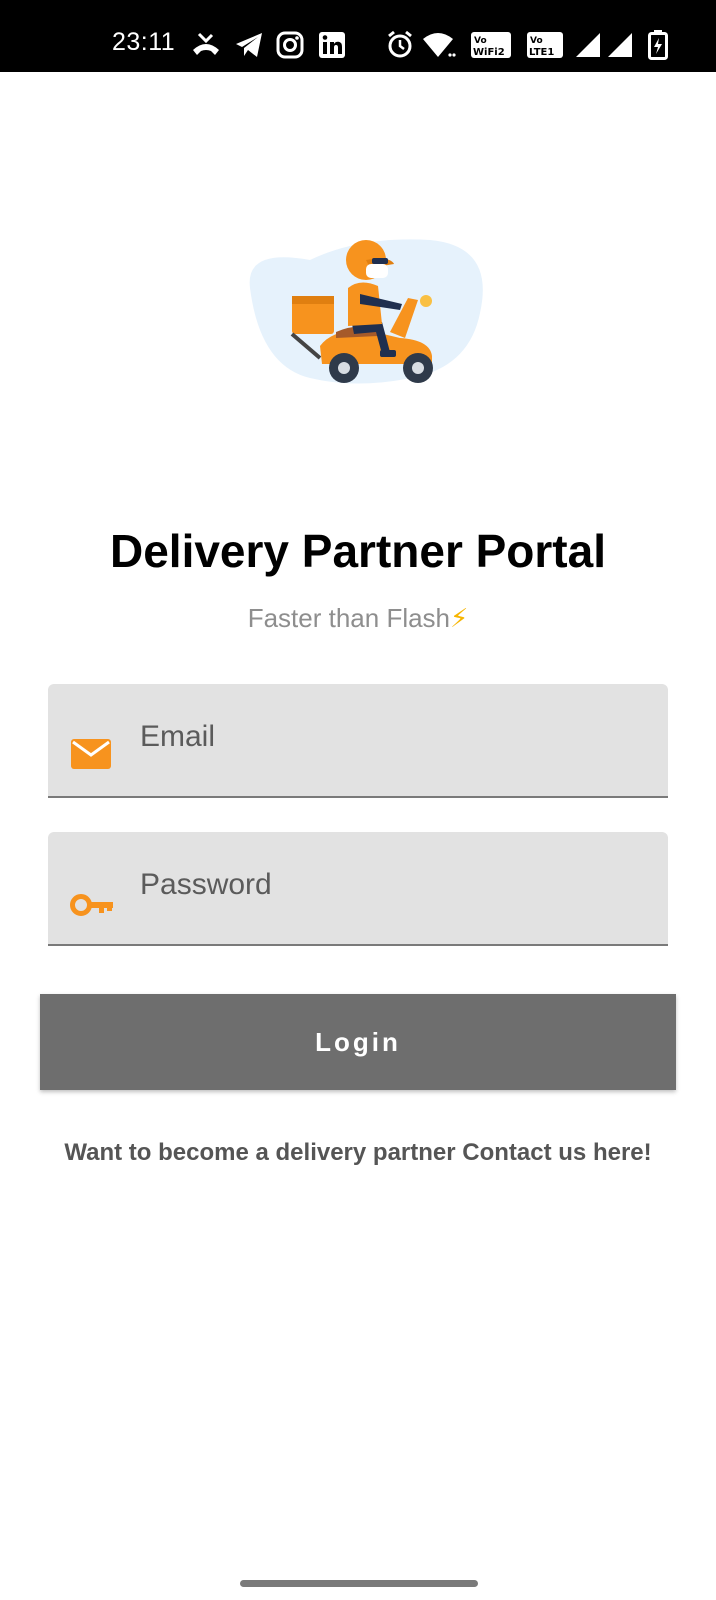 This screenshot has height=1600, width=716. I want to click on status-time: 23:11, so click(144, 42).